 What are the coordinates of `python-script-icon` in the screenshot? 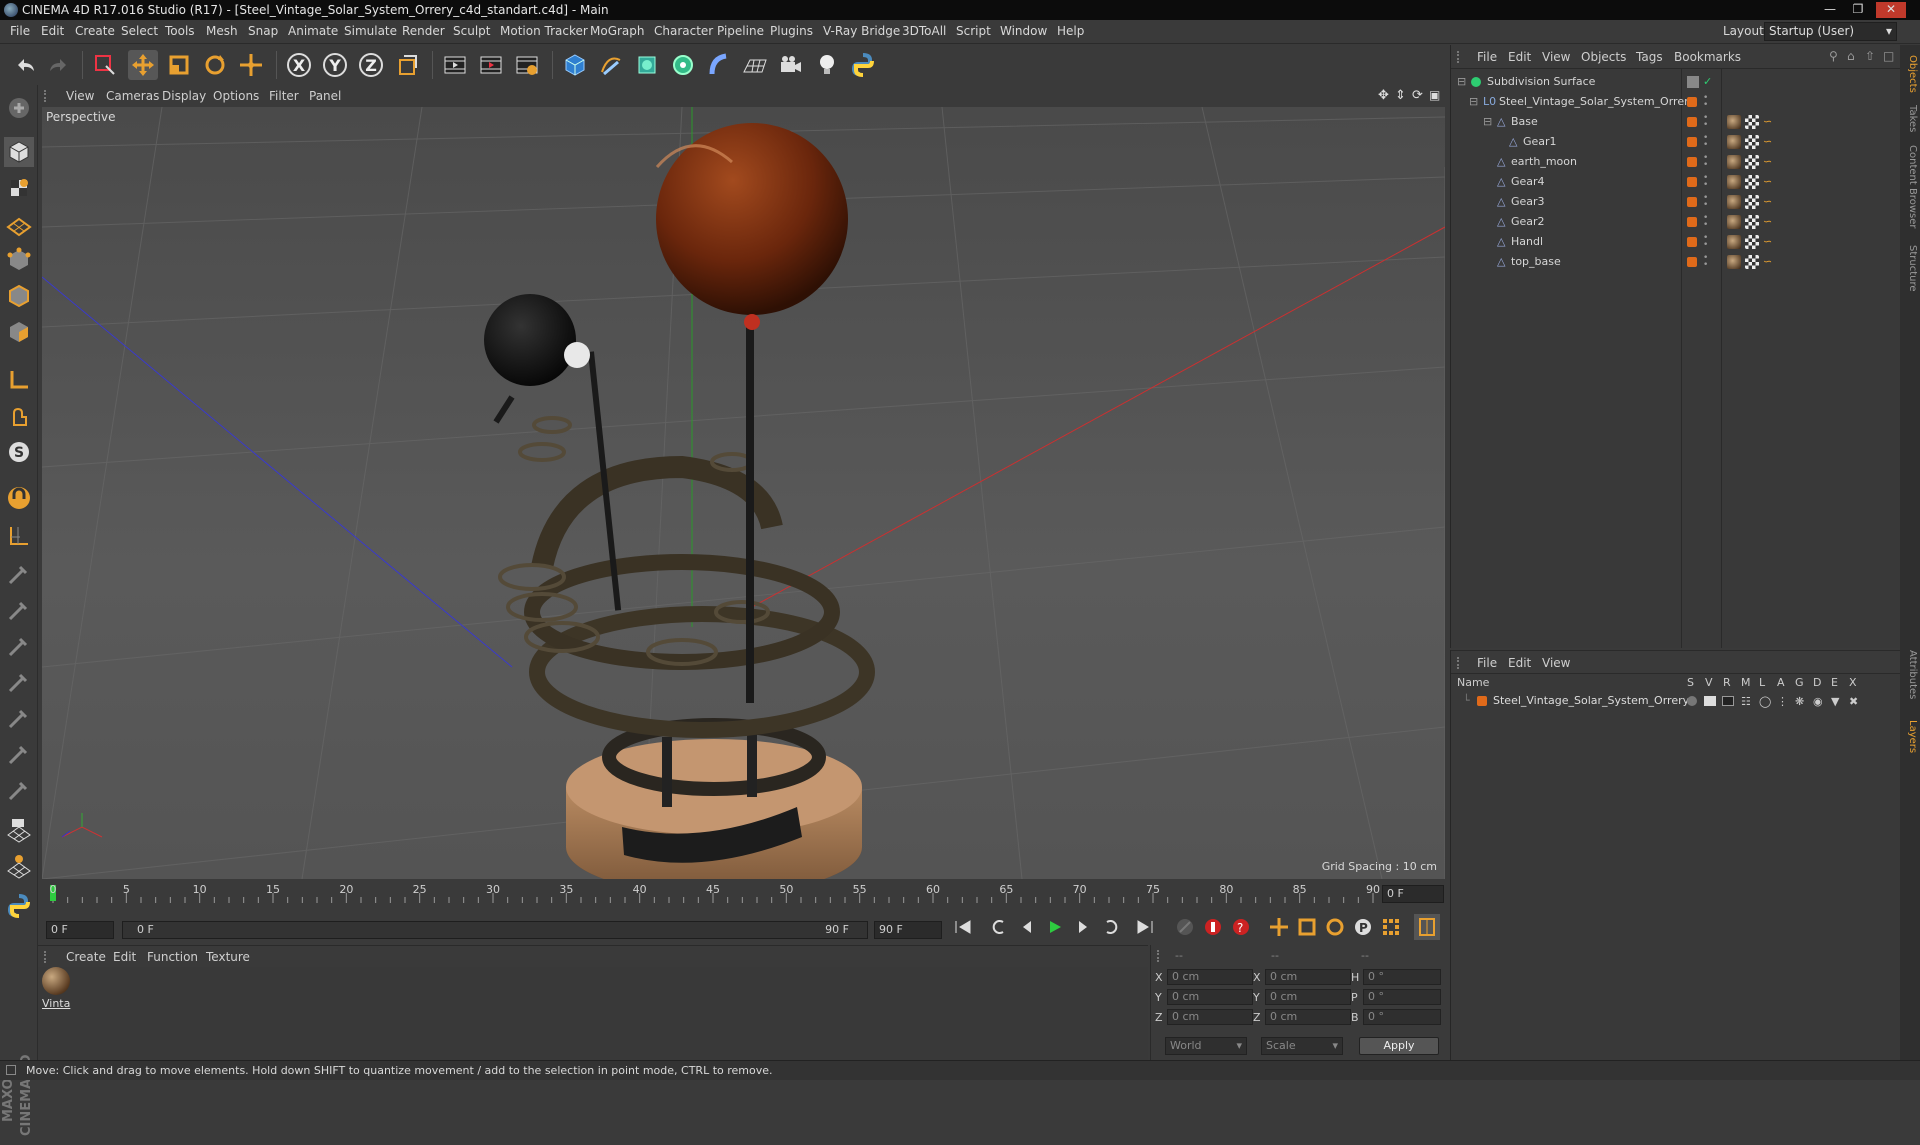 It's located at (19, 906).